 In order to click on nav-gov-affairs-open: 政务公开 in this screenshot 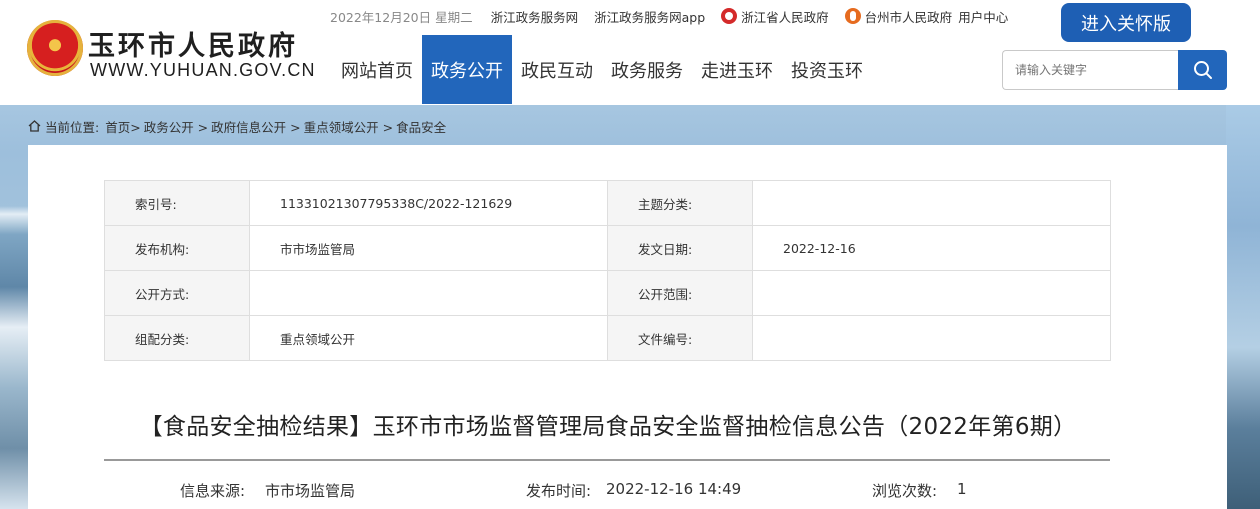, I will do `click(467, 69)`.